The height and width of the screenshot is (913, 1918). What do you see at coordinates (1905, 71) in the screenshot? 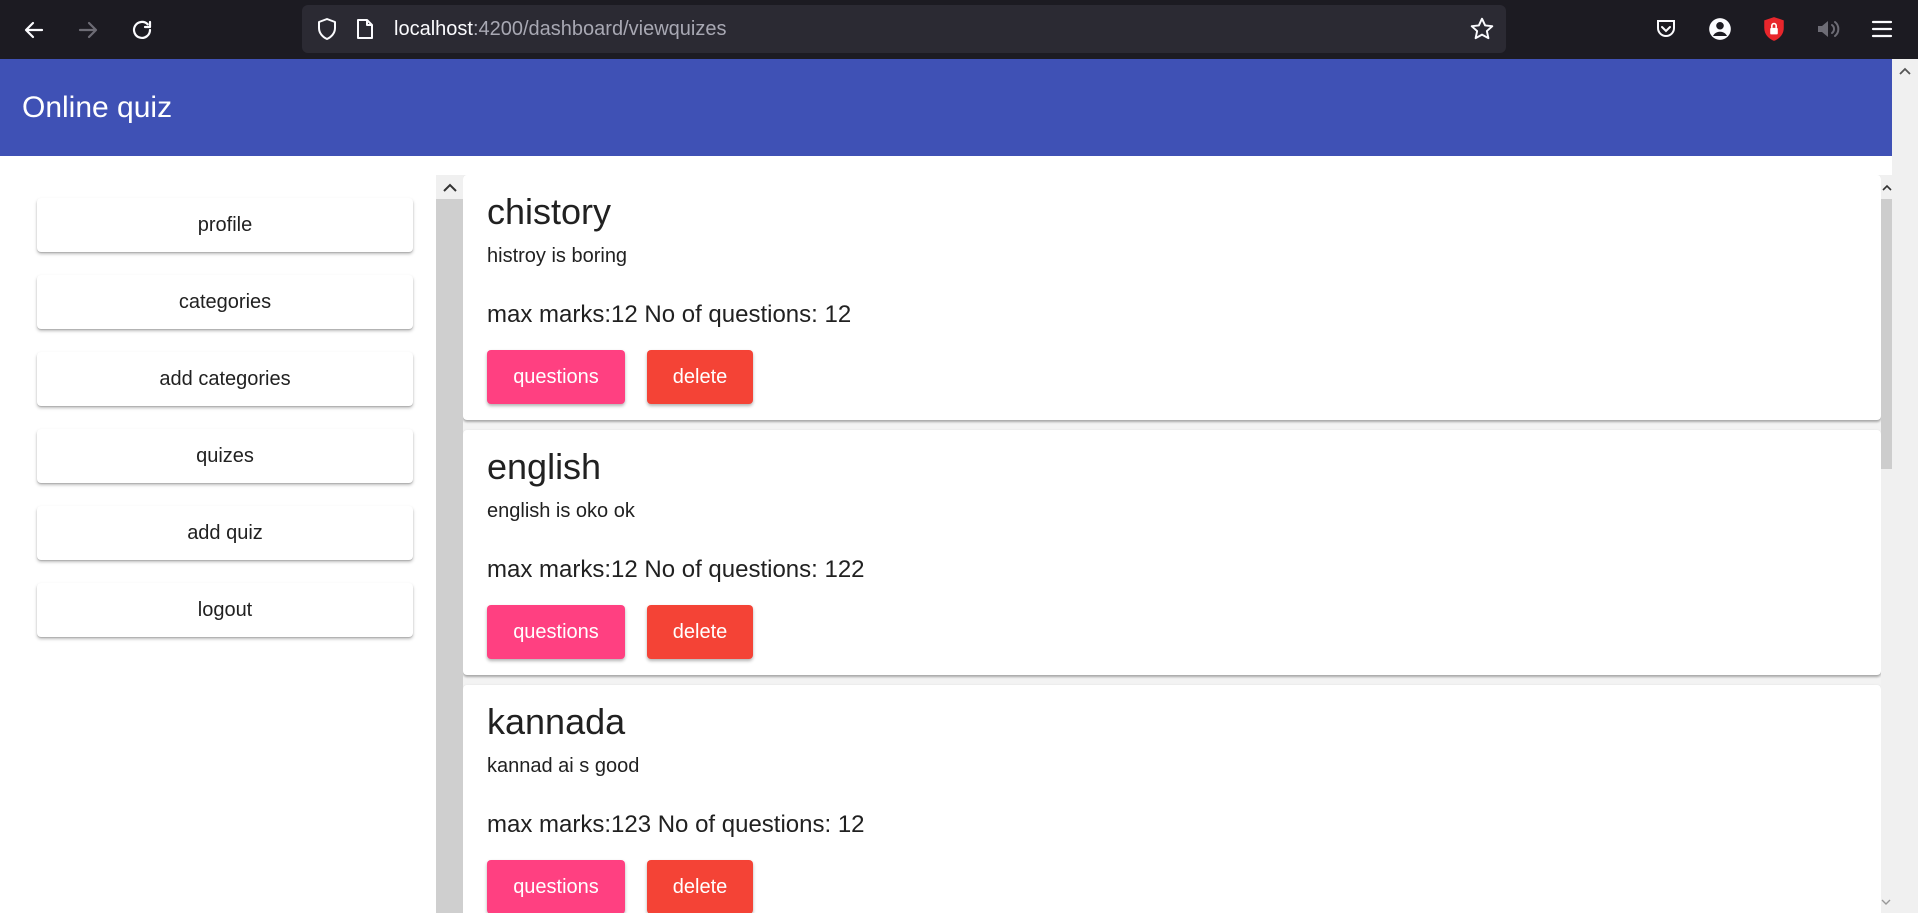
I see `scroll-up-arrow-icon` at bounding box center [1905, 71].